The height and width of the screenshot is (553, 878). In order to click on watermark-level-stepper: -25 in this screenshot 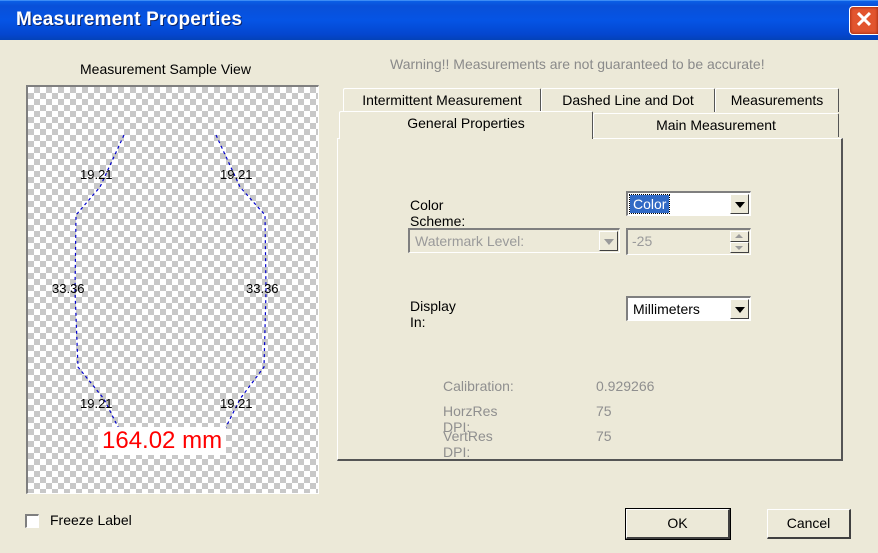, I will do `click(688, 241)`.